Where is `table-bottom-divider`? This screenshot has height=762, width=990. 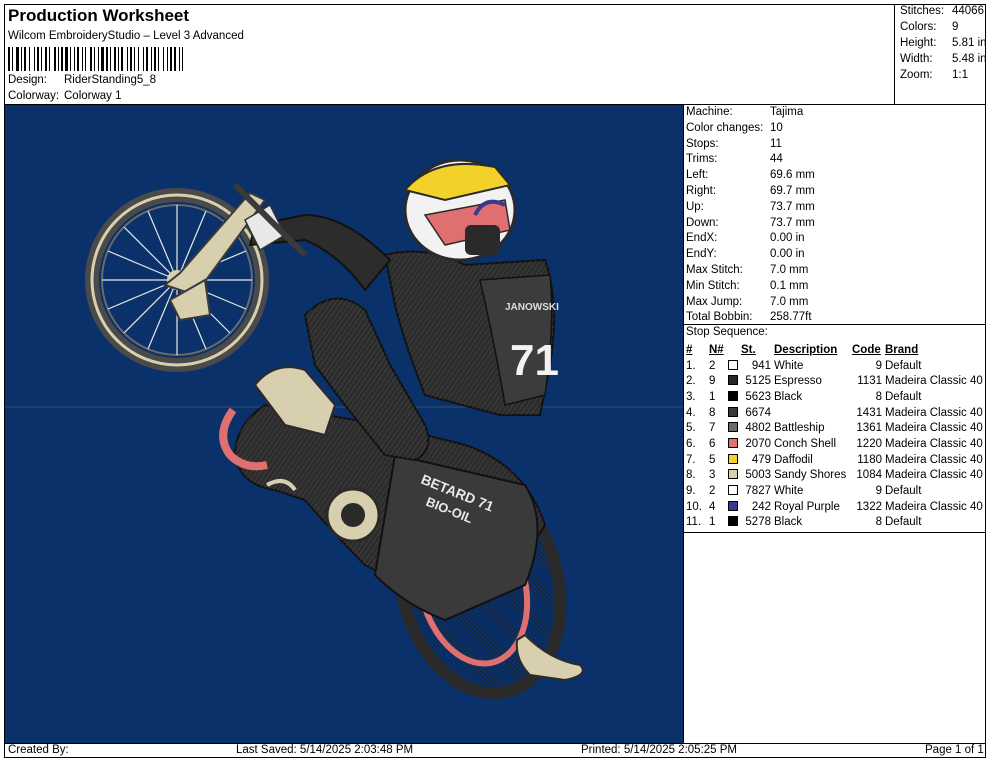
table-bottom-divider is located at coordinates (834, 532).